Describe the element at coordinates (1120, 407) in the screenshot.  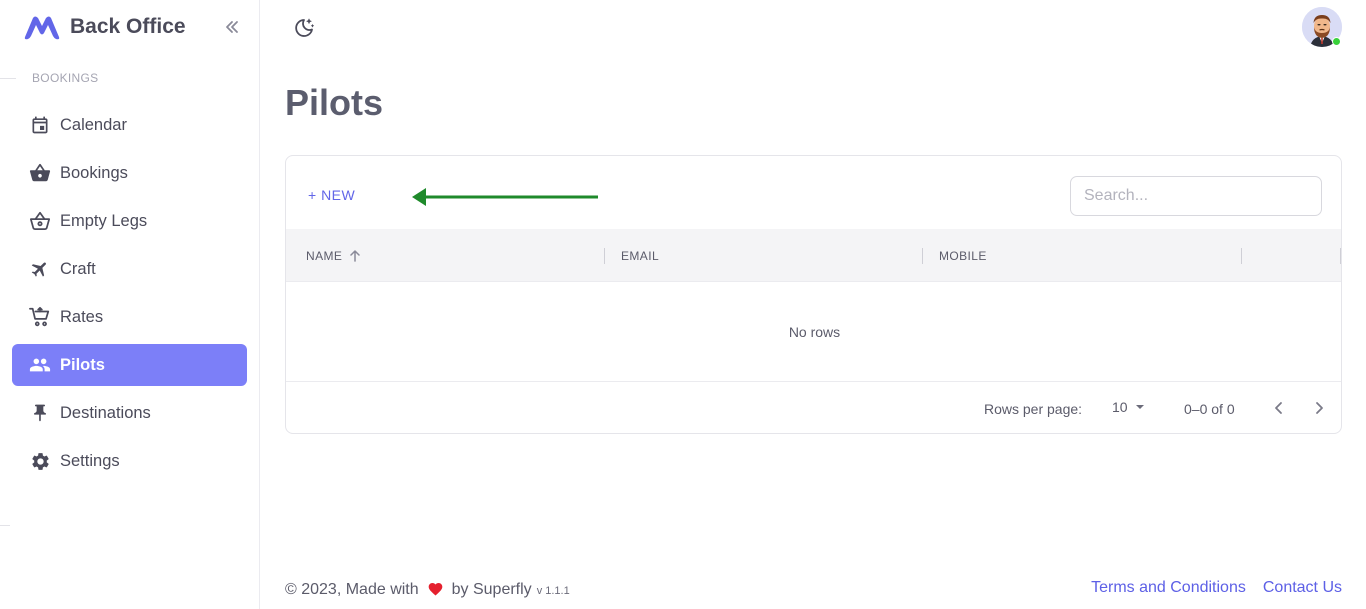
I see `rows-per-page-value: 10` at that location.